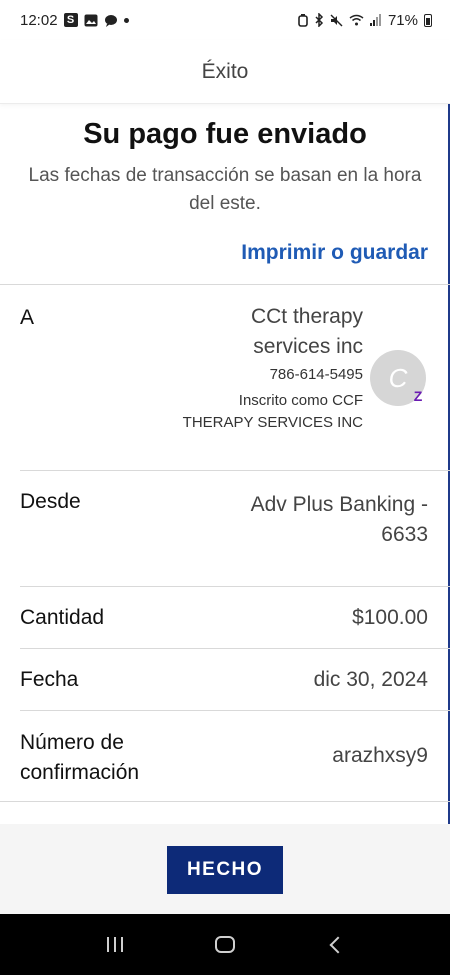  I want to click on payee-enrolled-as: Inscrito como CCF THERAPY SERVICES INC, so click(272, 411).